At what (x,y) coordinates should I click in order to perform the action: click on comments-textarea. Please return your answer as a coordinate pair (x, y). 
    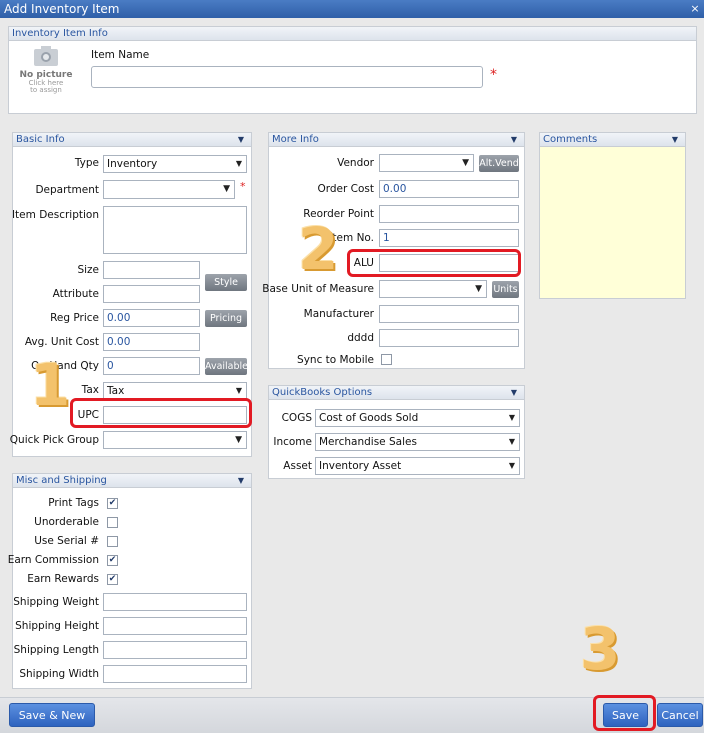
    Looking at the image, I should click on (612, 223).